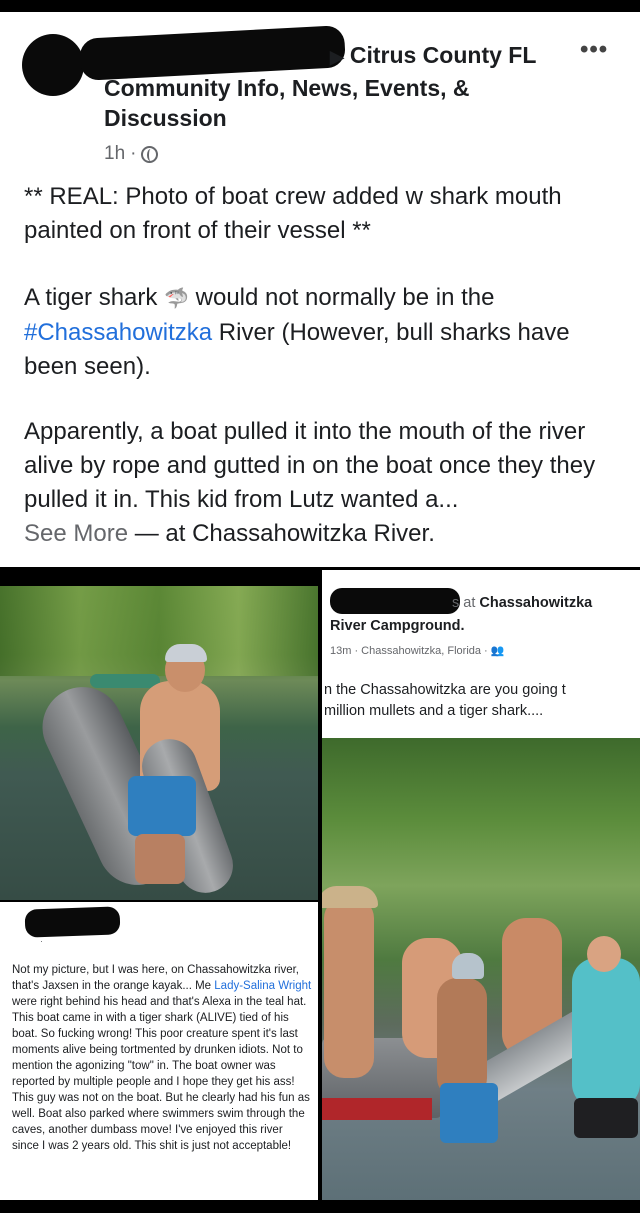 This screenshot has width=640, height=1213. Describe the element at coordinates (114, 154) in the screenshot. I see `post-time: 1h` at that location.